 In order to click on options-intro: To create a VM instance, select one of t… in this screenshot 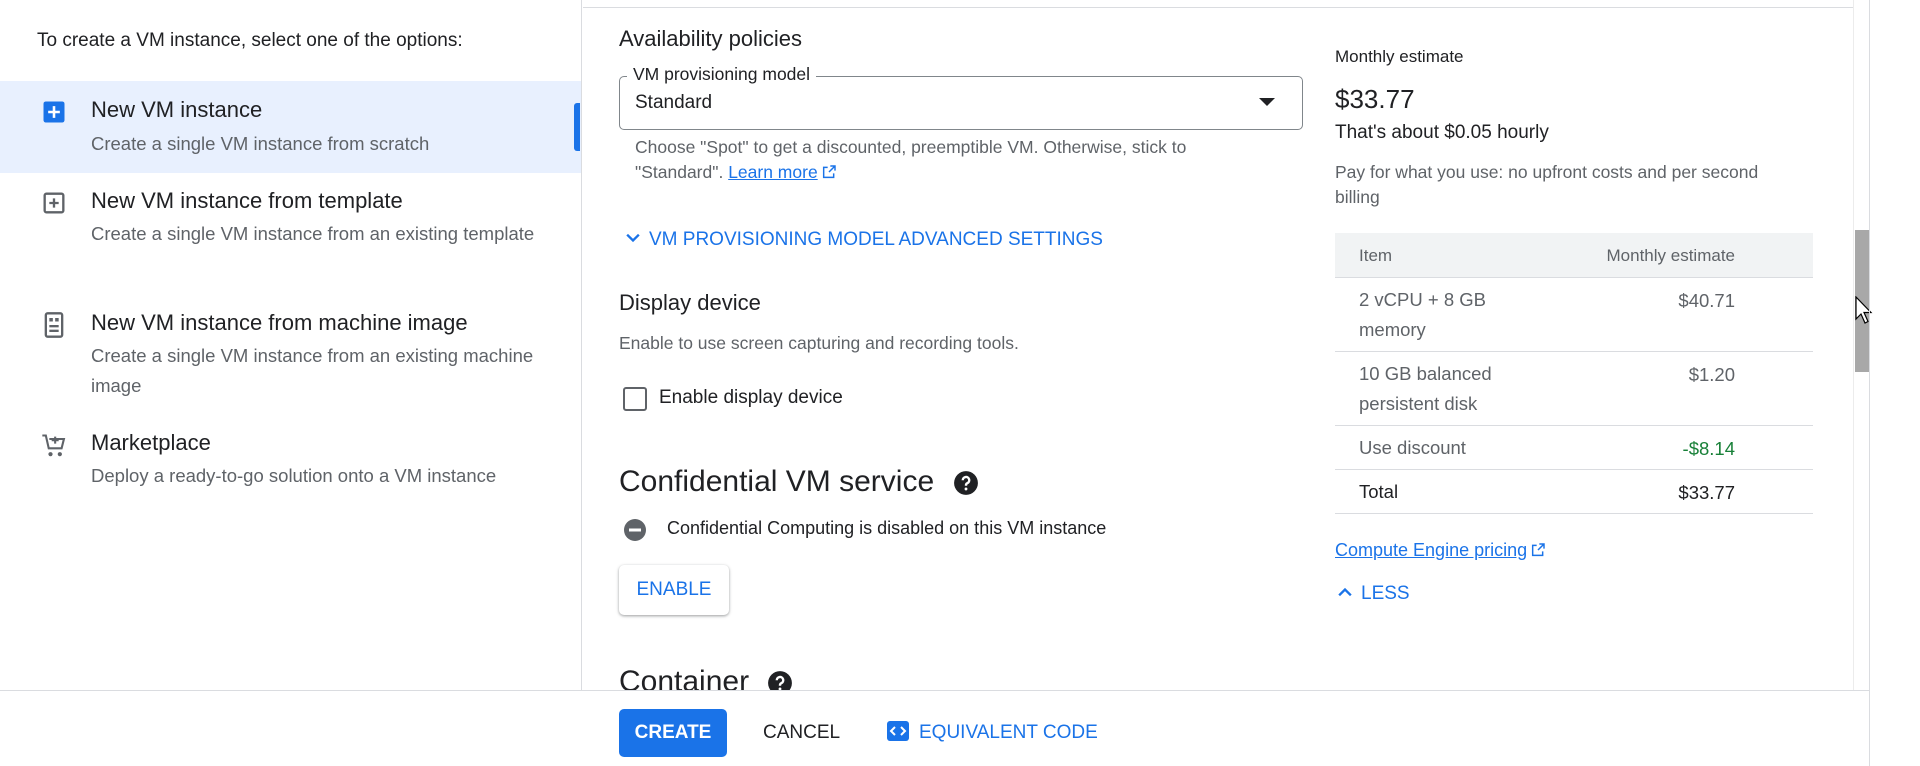, I will do `click(250, 40)`.